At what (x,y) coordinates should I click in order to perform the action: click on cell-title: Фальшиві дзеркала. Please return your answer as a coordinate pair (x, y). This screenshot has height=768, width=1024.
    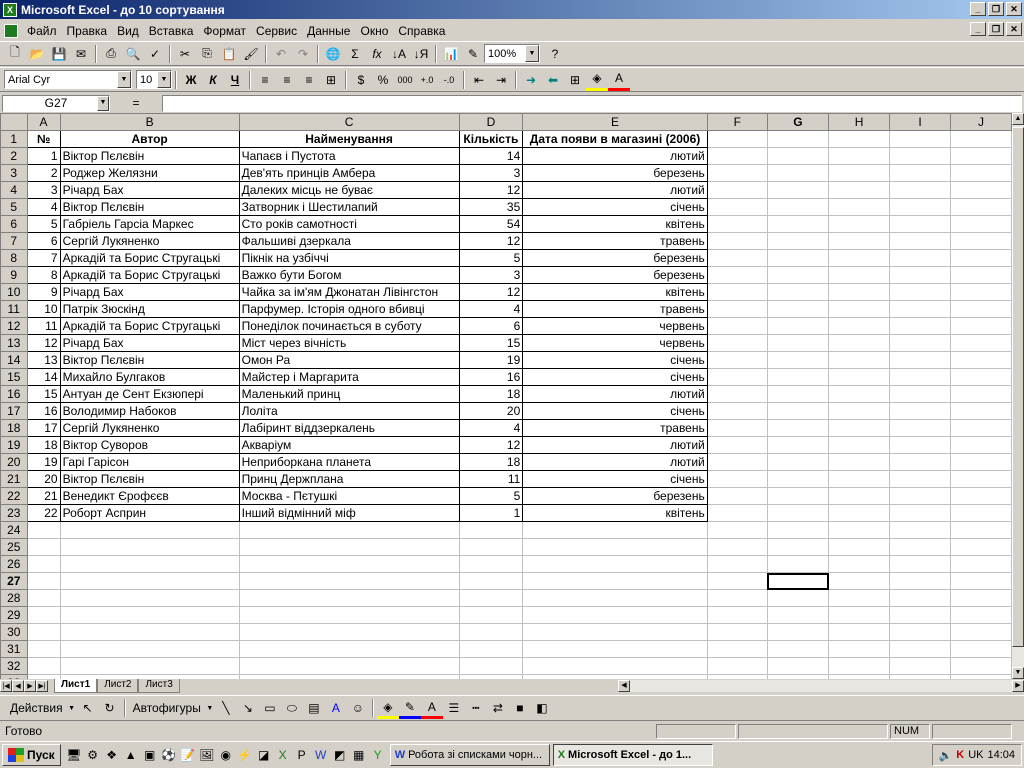
    Looking at the image, I should click on (349, 241).